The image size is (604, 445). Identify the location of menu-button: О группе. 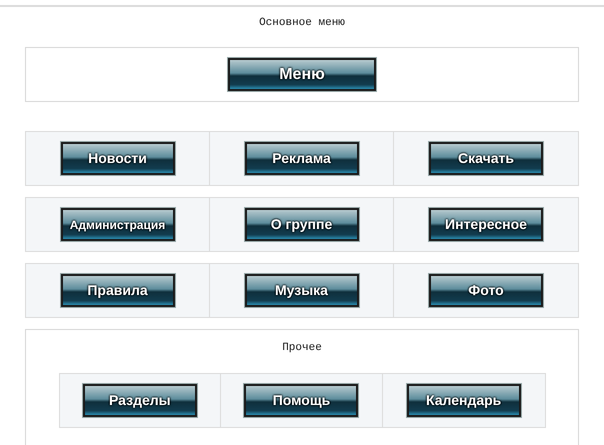
(301, 224).